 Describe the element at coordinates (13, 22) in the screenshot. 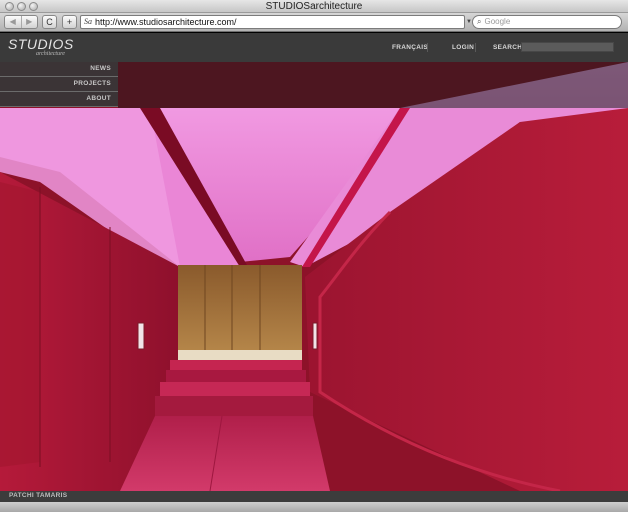

I see `back-button: ◀` at that location.